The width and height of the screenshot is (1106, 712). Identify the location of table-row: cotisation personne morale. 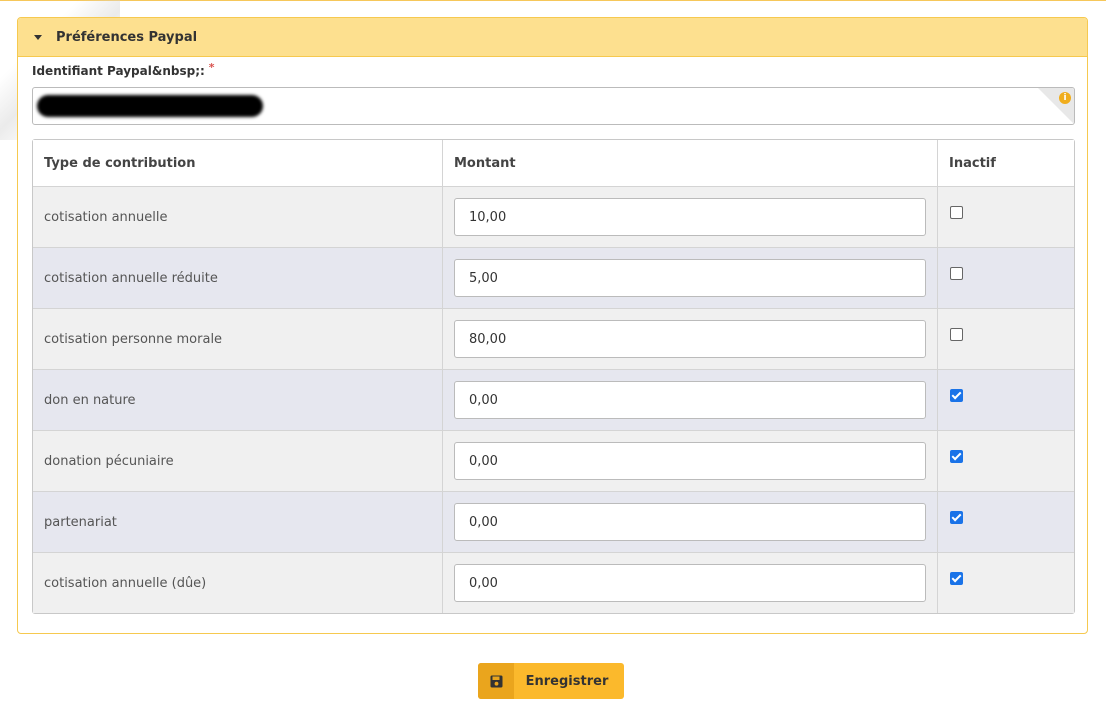
(553, 339).